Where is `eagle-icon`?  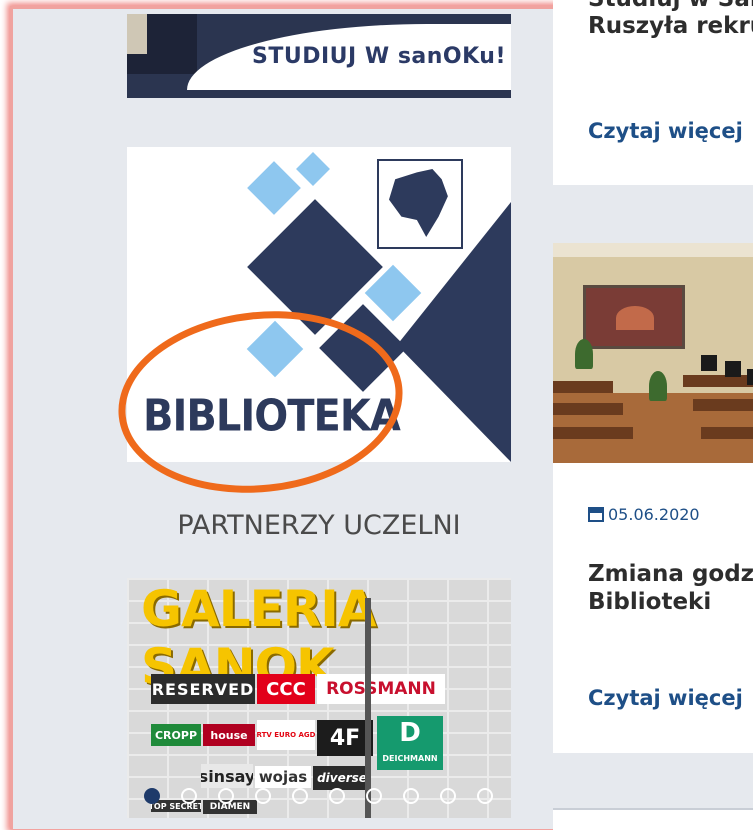 eagle-icon is located at coordinates (418, 203).